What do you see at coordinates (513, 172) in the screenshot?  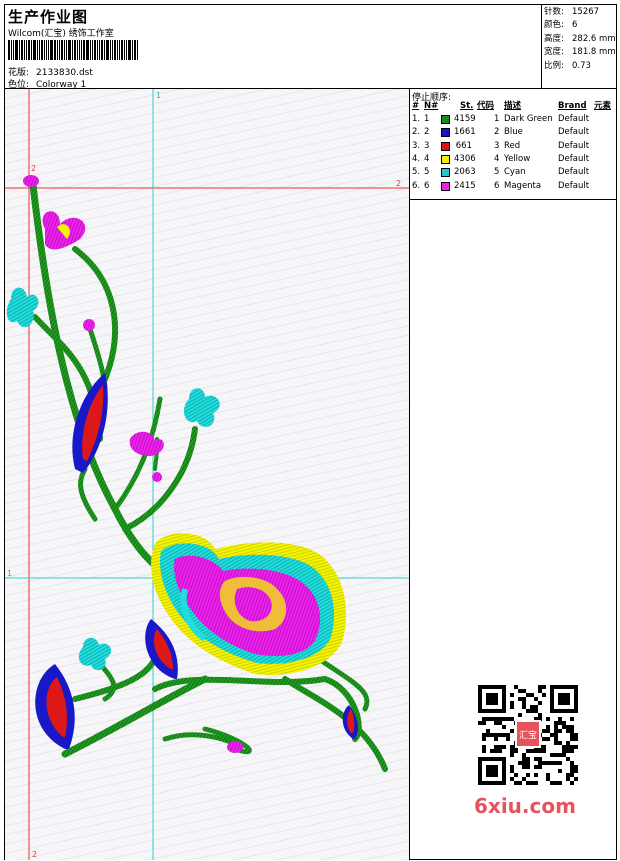 I see `table-row: 5. 5 2063 5 Cyan Default` at bounding box center [513, 172].